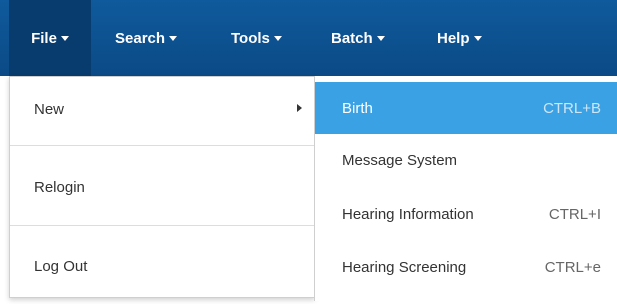  I want to click on submenu-item-message-system-label: Message System, so click(400, 160).